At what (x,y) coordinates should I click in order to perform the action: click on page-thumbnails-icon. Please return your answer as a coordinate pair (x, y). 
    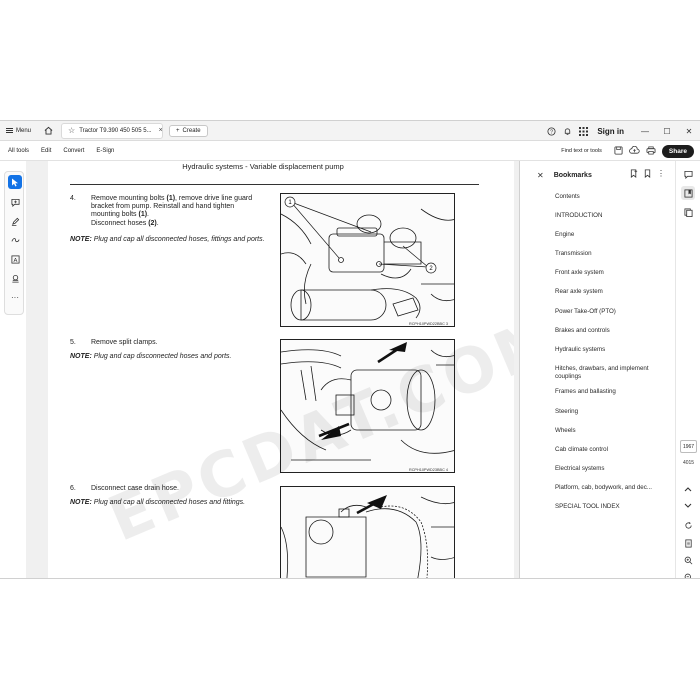
    Looking at the image, I should click on (688, 212).